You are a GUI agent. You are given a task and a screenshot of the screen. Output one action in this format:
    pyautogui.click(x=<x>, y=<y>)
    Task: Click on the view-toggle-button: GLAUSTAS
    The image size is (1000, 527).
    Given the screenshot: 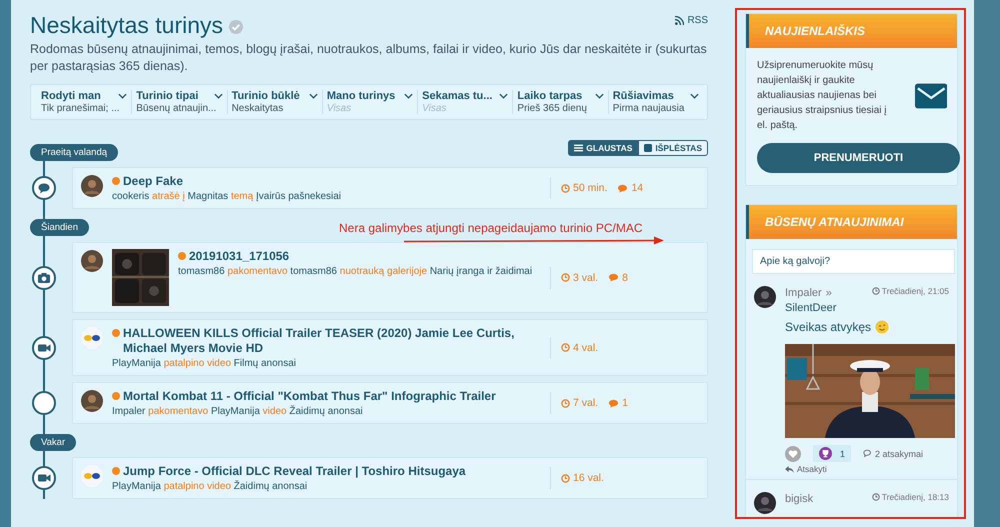 What is the action you would take?
    pyautogui.click(x=603, y=148)
    